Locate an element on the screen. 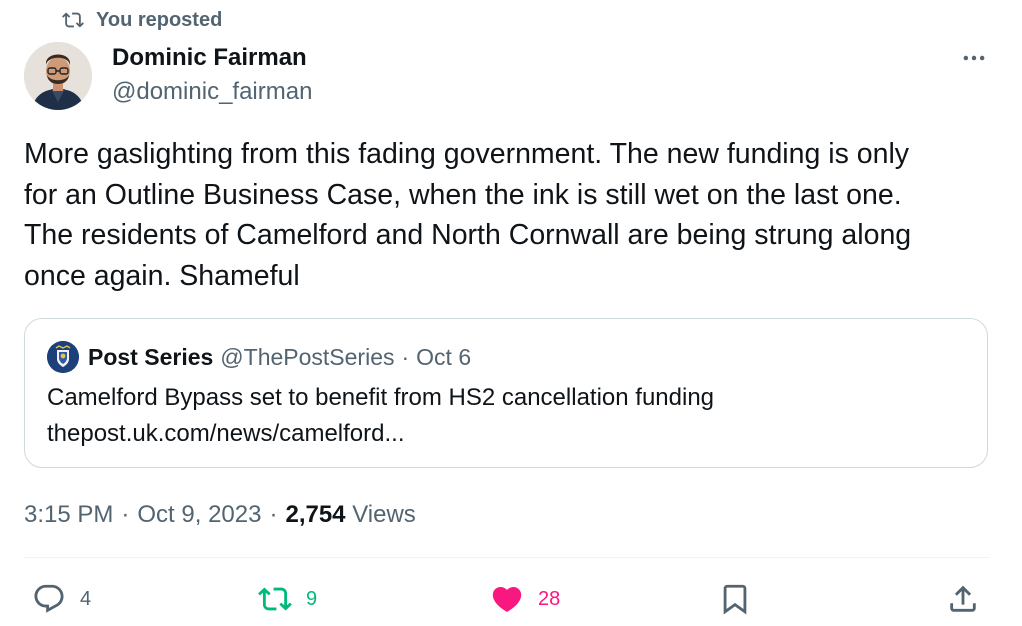 The height and width of the screenshot is (626, 1022). author-avatar is located at coordinates (58, 76).